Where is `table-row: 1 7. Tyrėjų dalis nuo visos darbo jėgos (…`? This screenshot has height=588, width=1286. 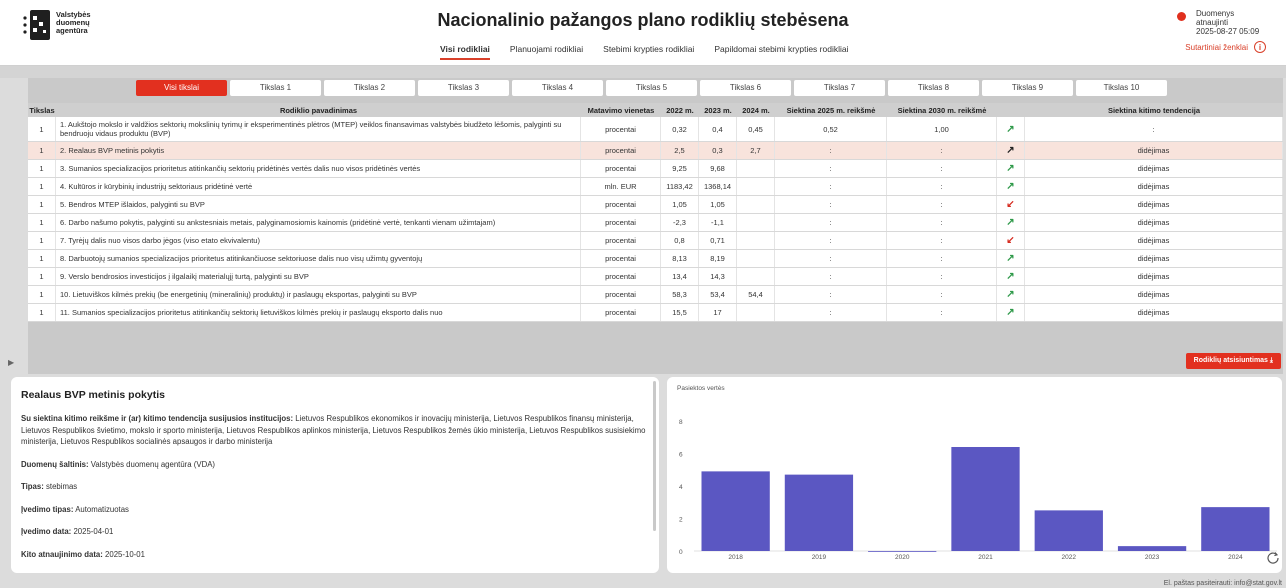
table-row: 1 7. Tyrėjų dalis nuo visos darbo jėgos (… is located at coordinates (655, 241).